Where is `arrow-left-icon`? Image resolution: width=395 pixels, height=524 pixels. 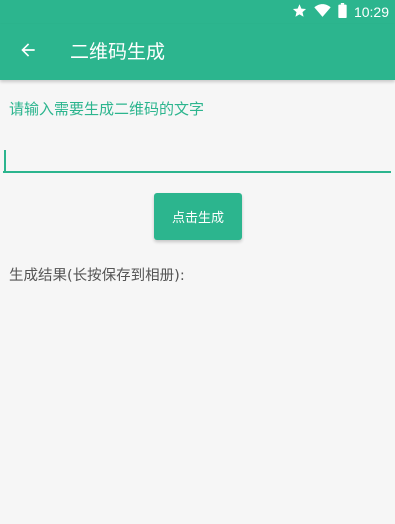 arrow-left-icon is located at coordinates (28, 52).